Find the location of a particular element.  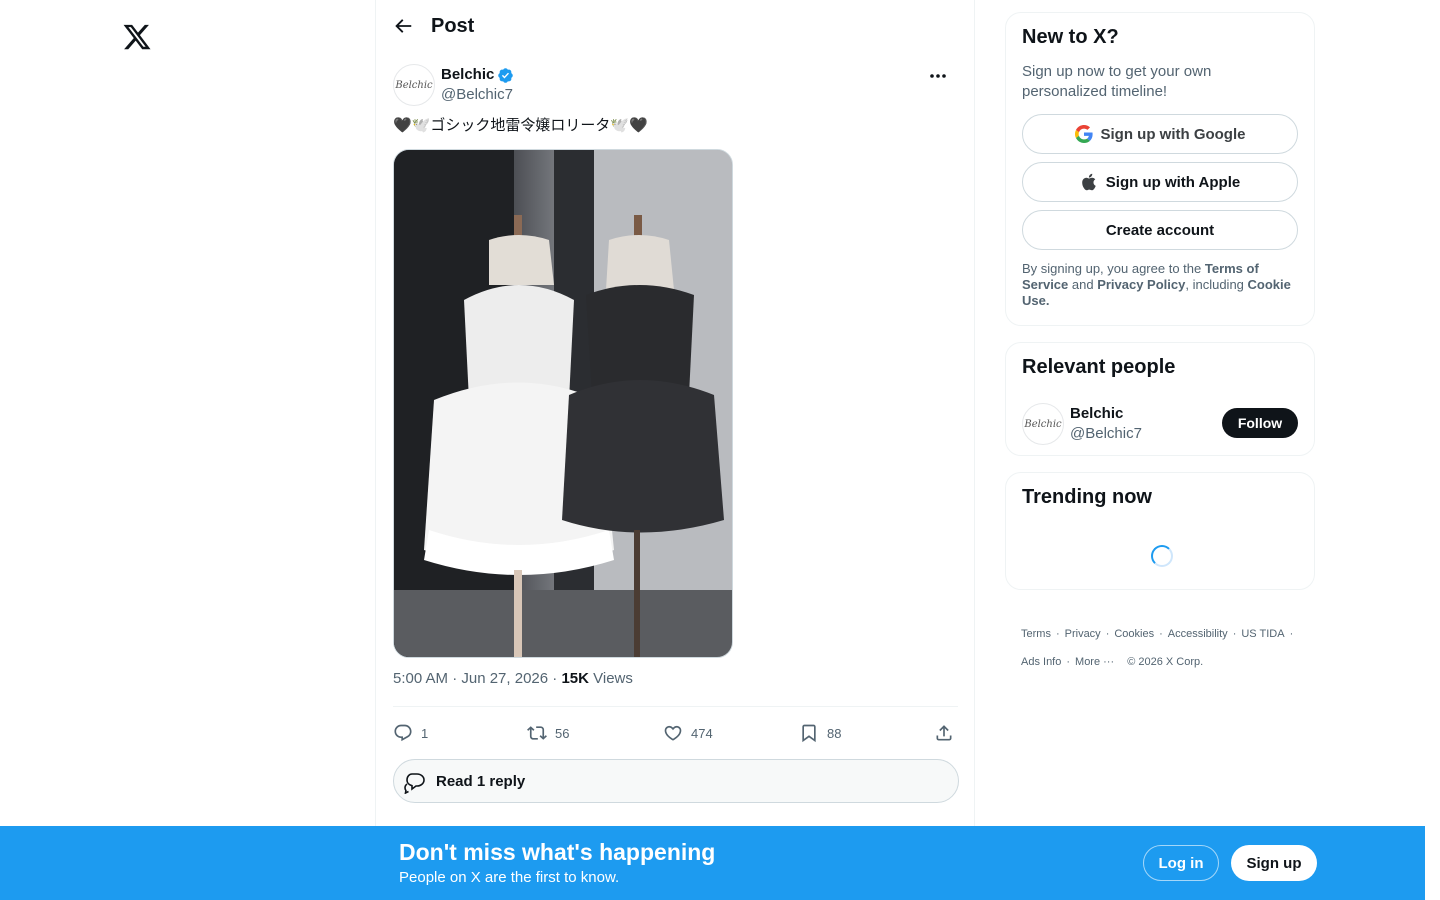

person-handle: @Belchic7 is located at coordinates (1106, 433).